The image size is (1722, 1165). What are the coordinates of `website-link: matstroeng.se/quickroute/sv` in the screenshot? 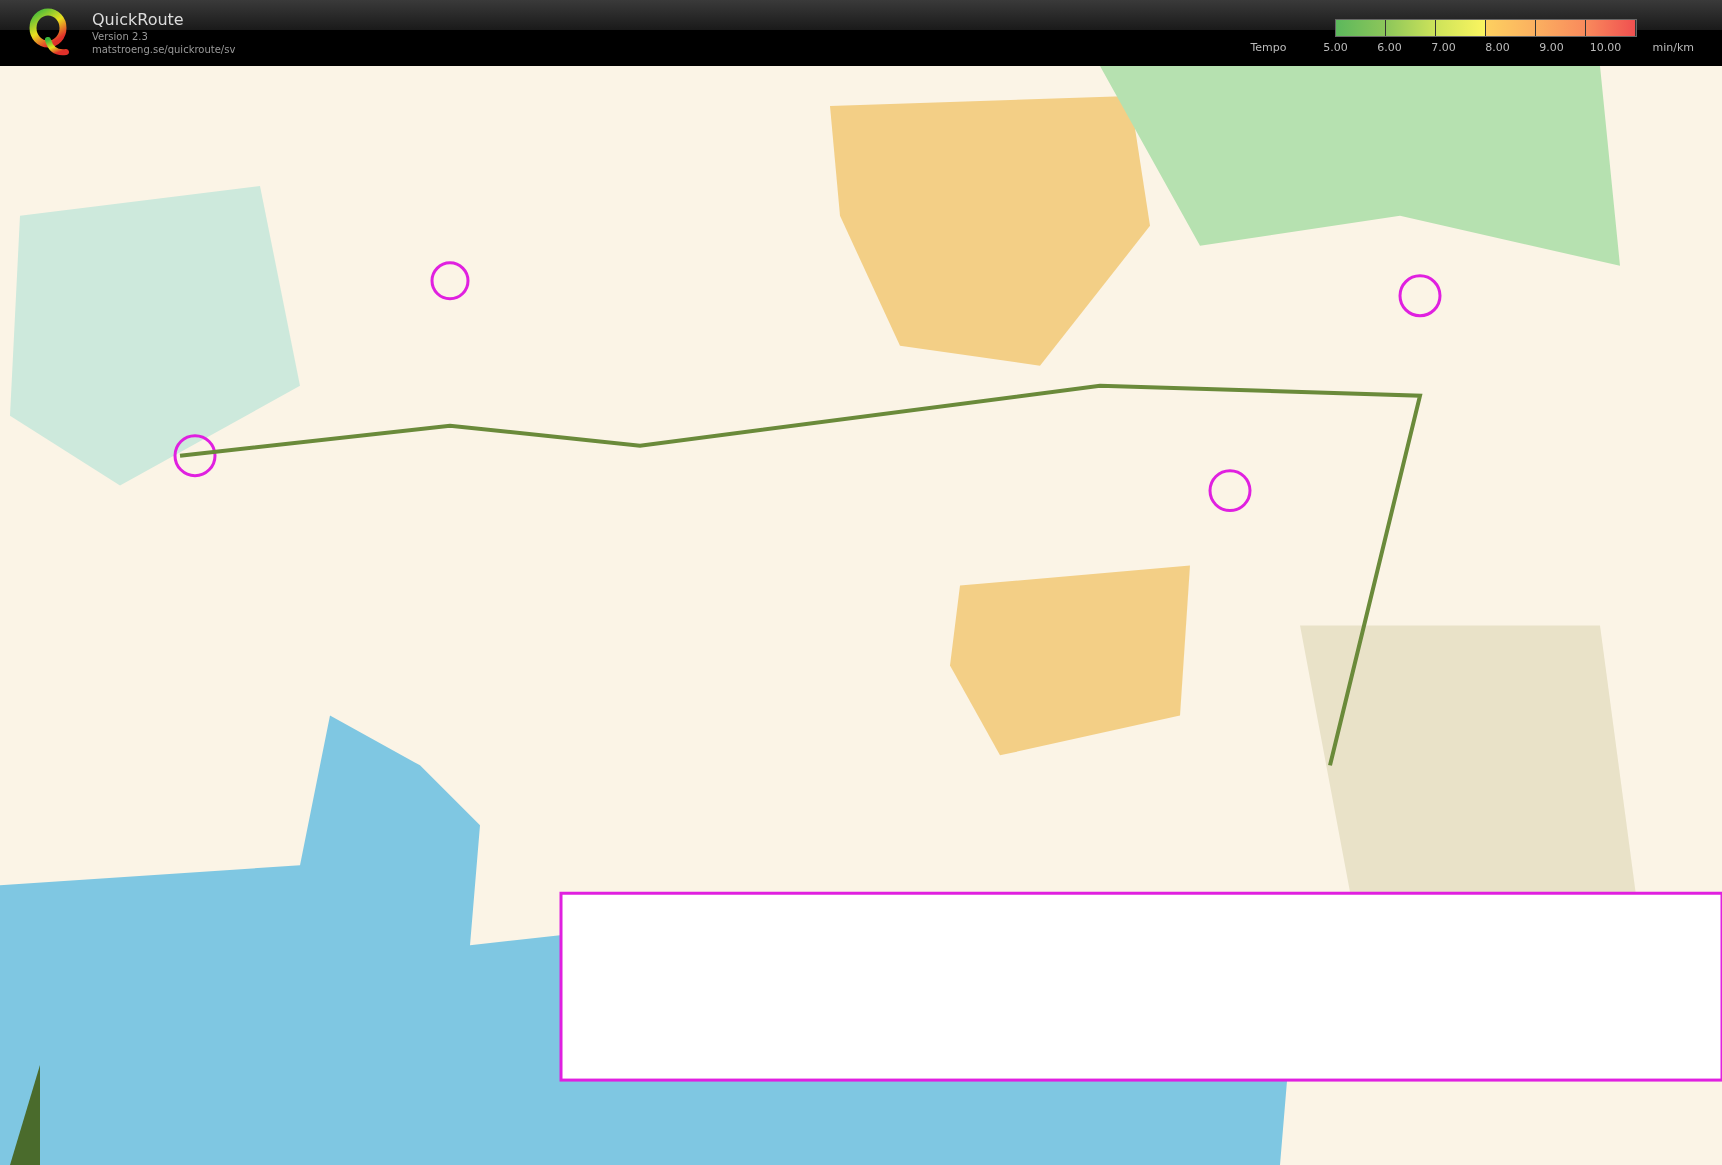 It's located at (164, 49).